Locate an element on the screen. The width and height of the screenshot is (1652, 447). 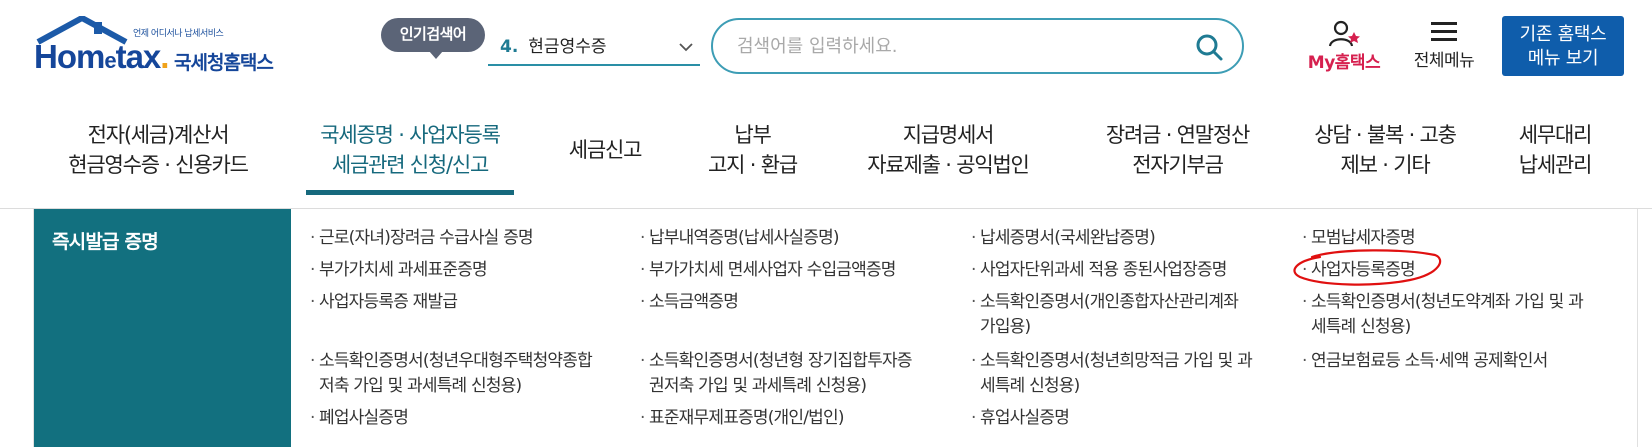
my-hometax-label: My홈택스 is located at coordinates (1344, 63).